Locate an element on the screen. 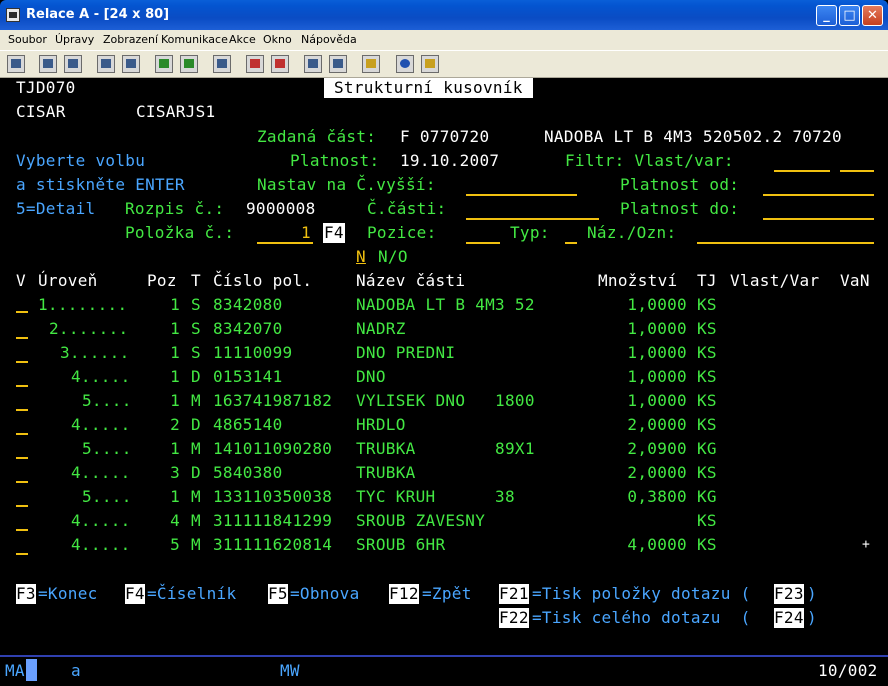 The height and width of the screenshot is (686, 888). macro-stop-icon is located at coordinates (280, 64).